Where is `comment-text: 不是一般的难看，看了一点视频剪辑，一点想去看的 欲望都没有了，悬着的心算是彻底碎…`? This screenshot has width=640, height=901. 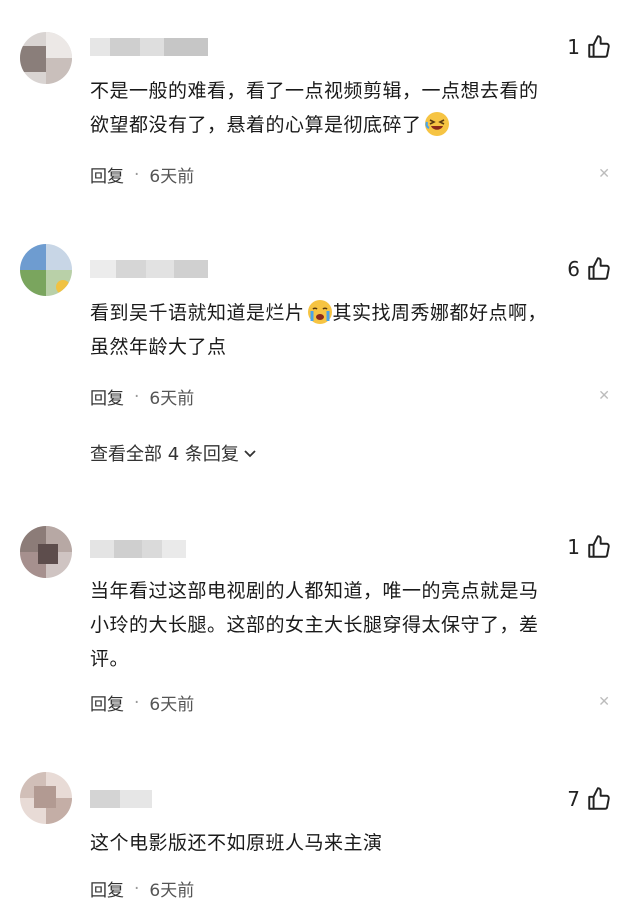
comment-text: 不是一般的难看，看了一点视频剪辑，一点想去看的 欲望都没有了，悬着的心算是彻底碎… is located at coordinates (350, 108).